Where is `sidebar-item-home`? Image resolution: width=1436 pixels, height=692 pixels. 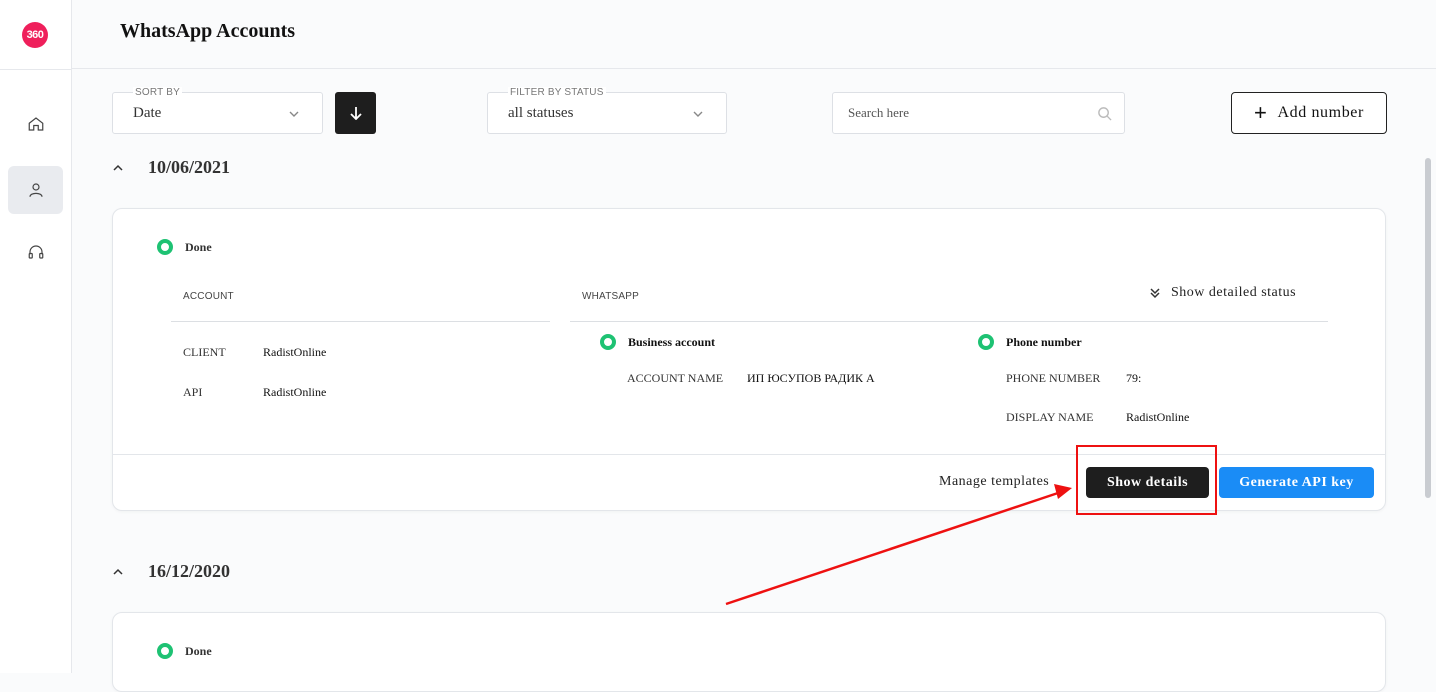 sidebar-item-home is located at coordinates (35, 124).